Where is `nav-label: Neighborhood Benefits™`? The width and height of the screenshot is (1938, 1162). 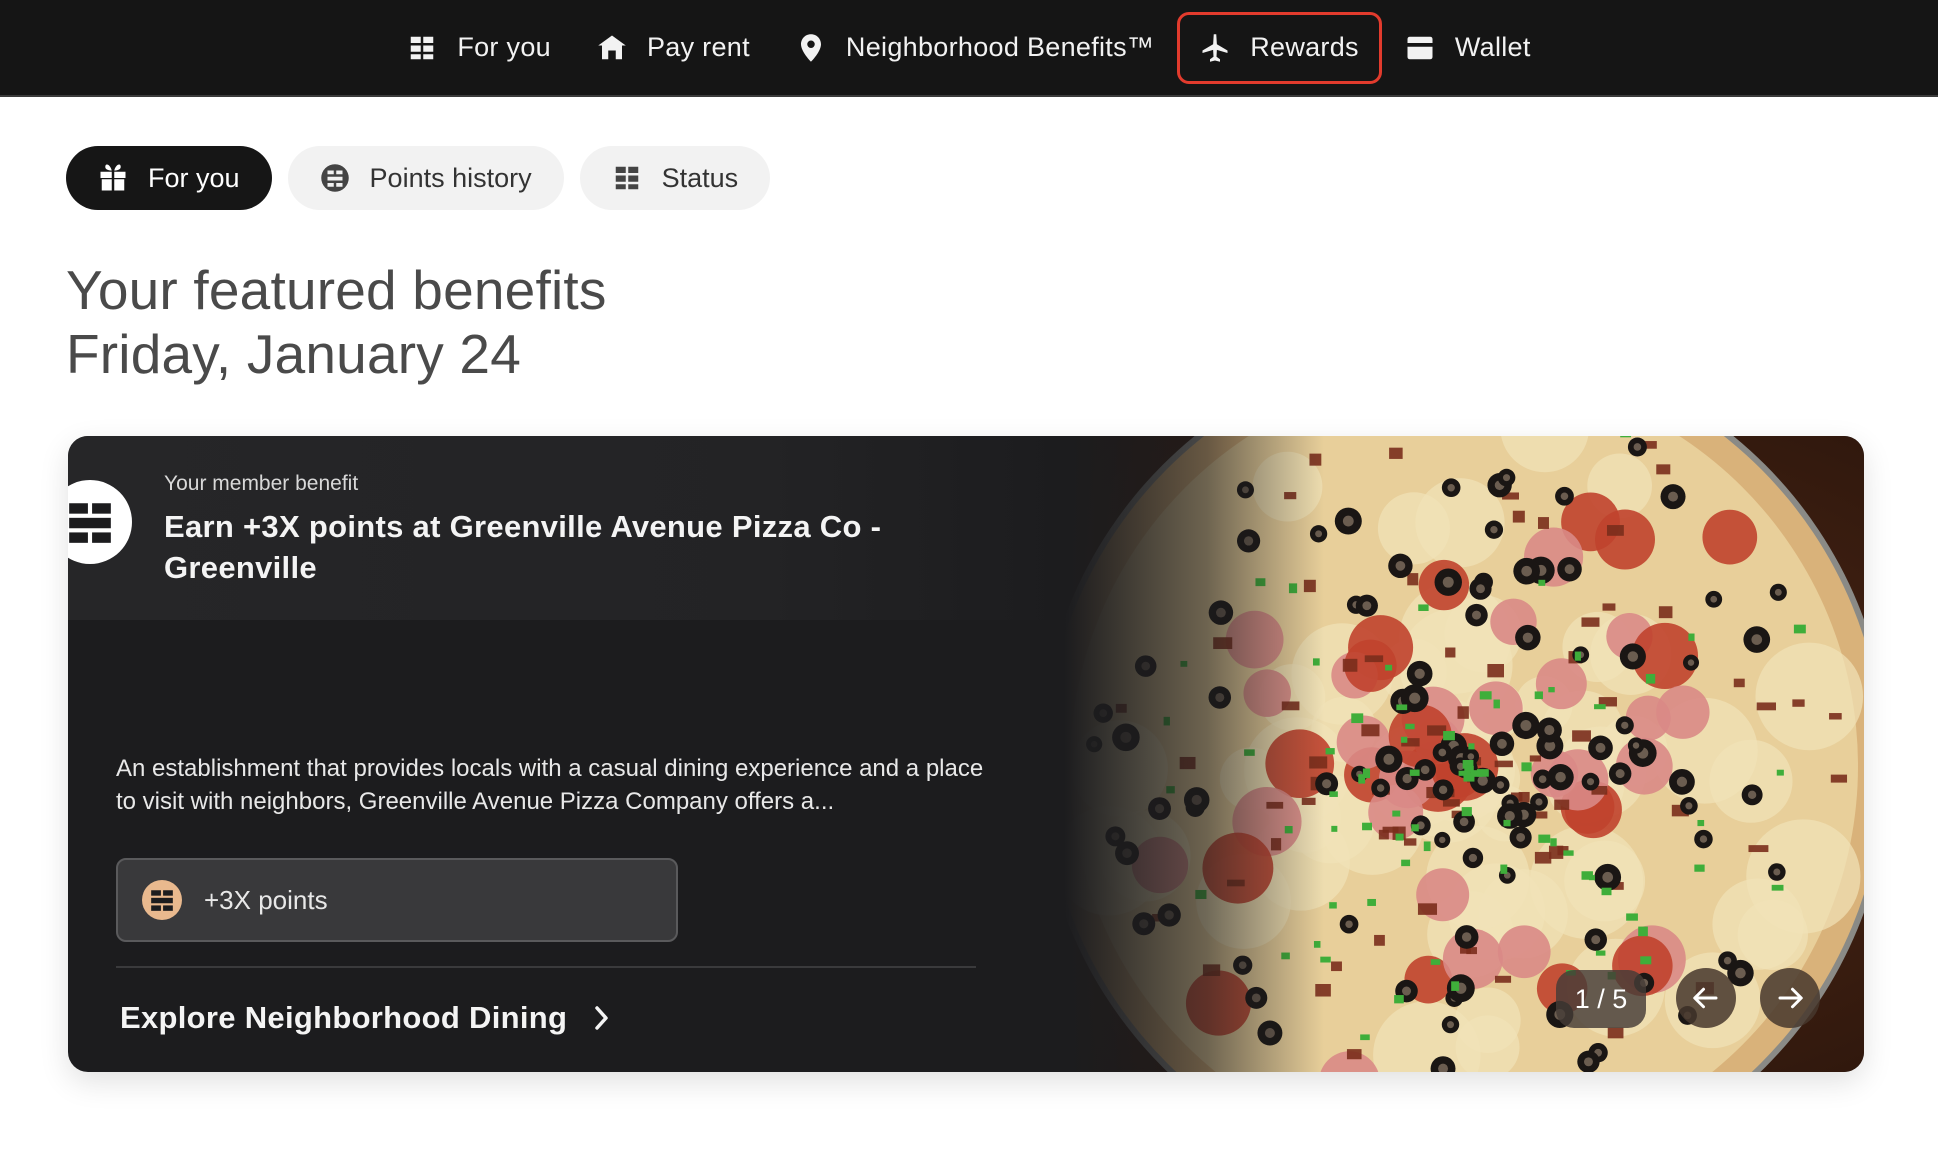
nav-label: Neighborhood Benefits™ is located at coordinates (1000, 47).